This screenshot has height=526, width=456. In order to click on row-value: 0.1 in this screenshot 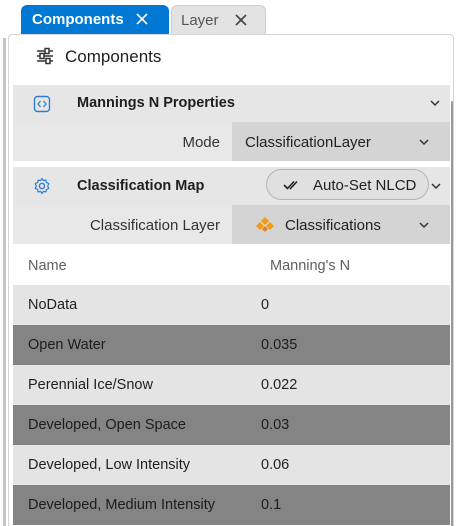, I will do `click(271, 505)`.